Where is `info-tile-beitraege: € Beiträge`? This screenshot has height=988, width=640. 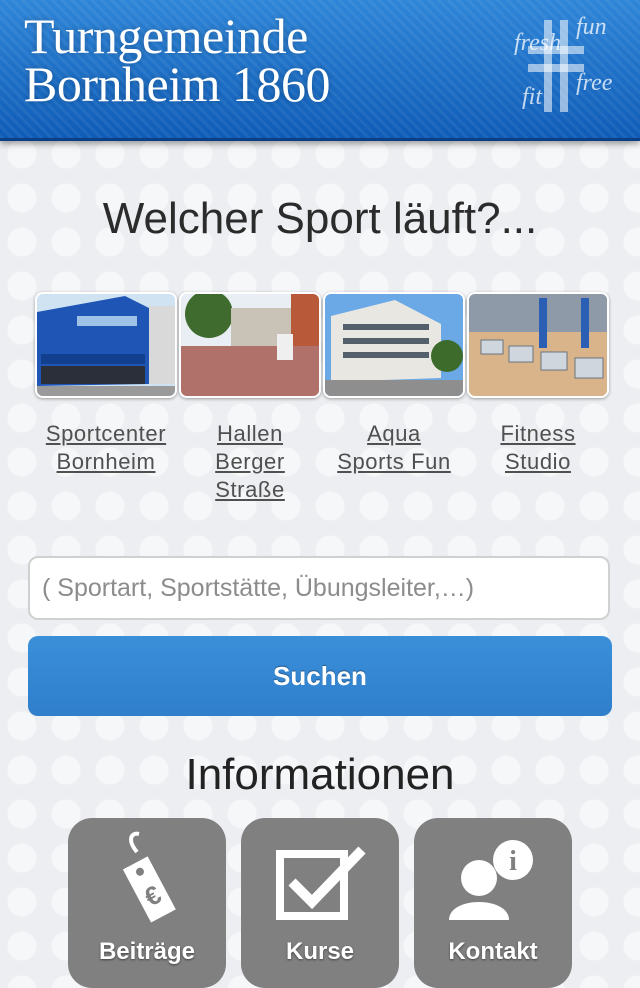 info-tile-beitraege: € Beiträge is located at coordinates (147, 903).